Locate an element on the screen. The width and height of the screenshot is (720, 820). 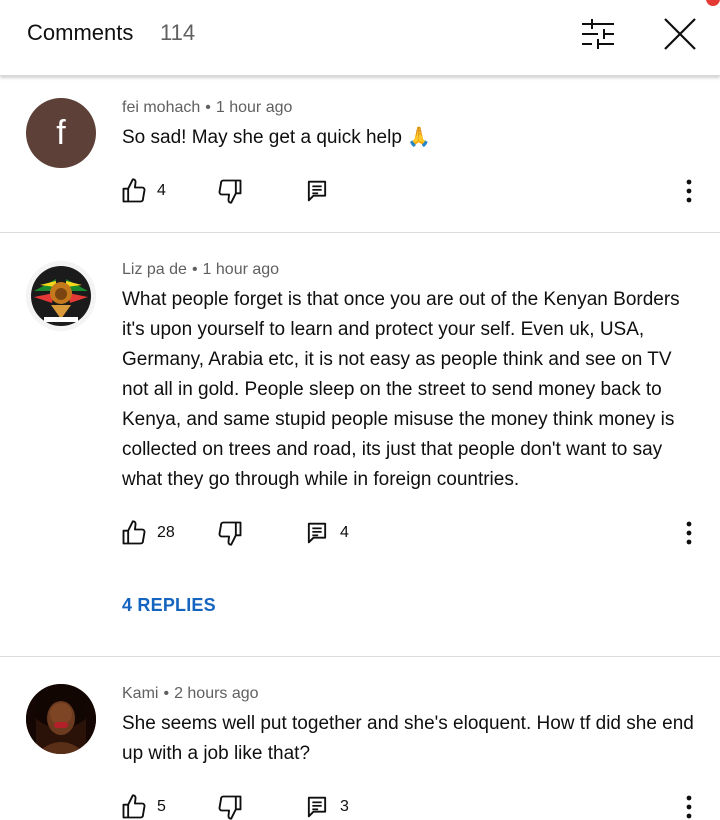
like-button: 28 is located at coordinates (147, 533).